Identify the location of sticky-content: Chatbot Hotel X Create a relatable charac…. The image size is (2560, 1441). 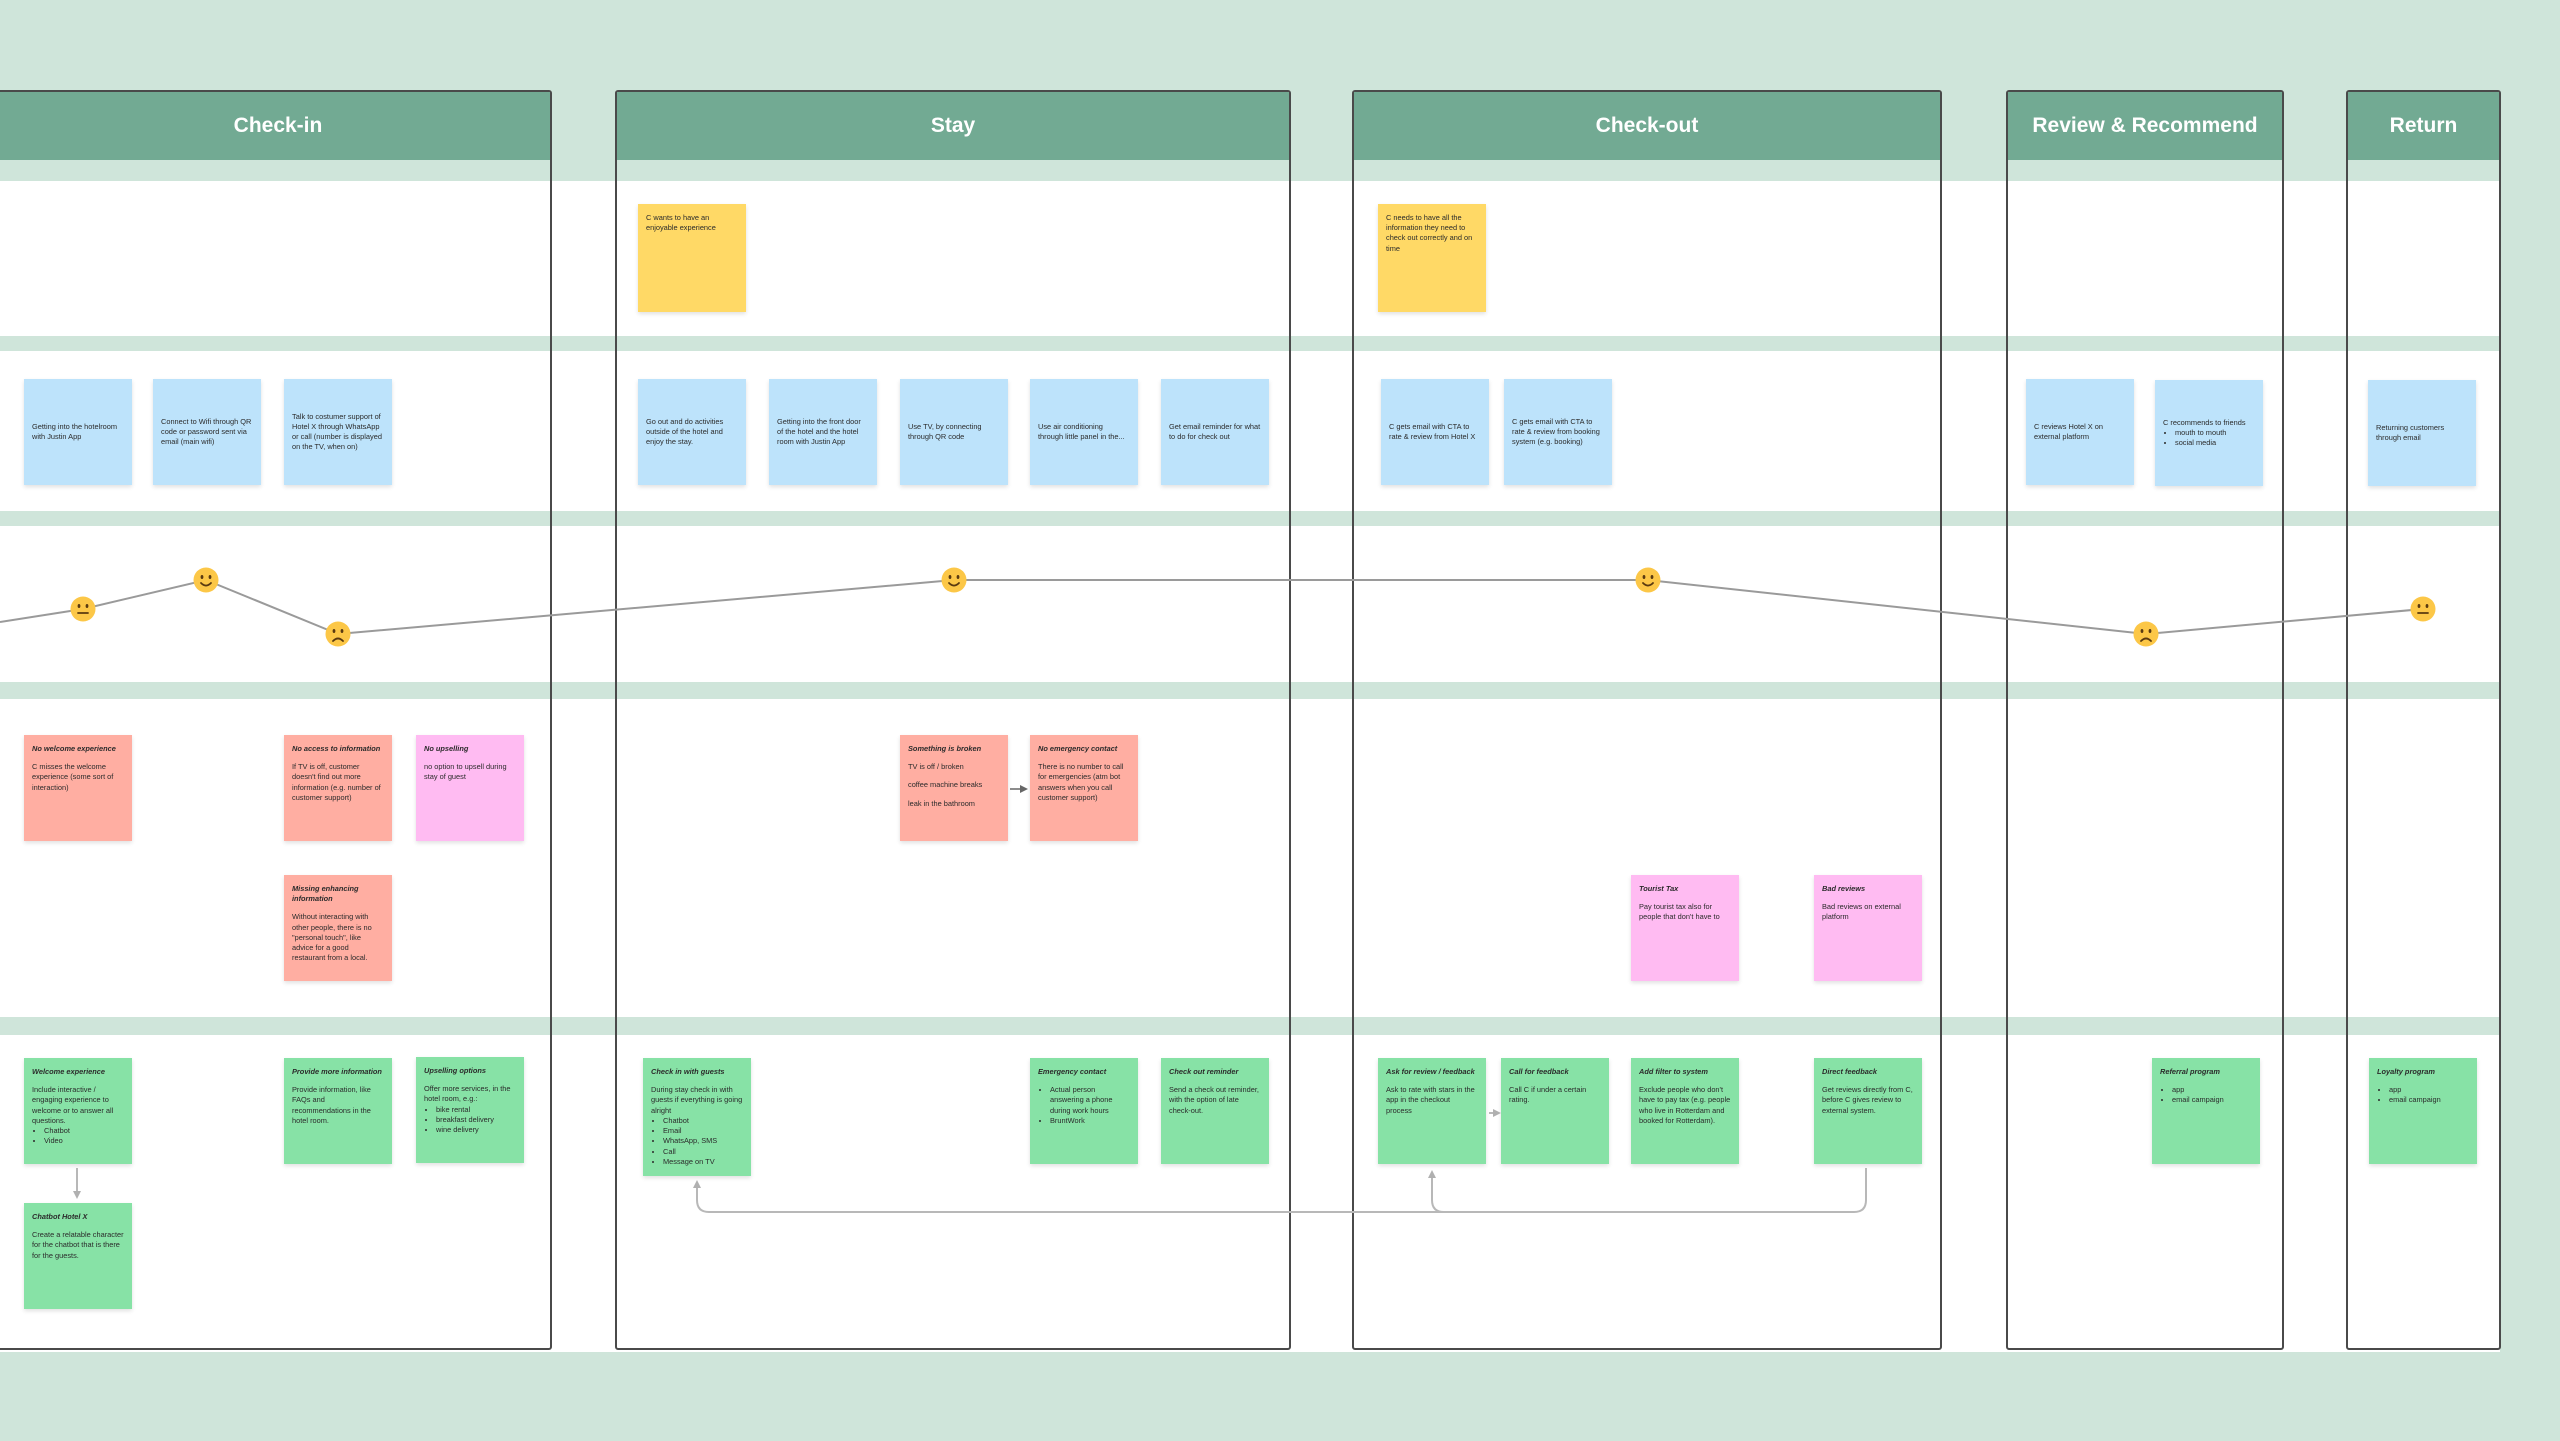
(78, 1236).